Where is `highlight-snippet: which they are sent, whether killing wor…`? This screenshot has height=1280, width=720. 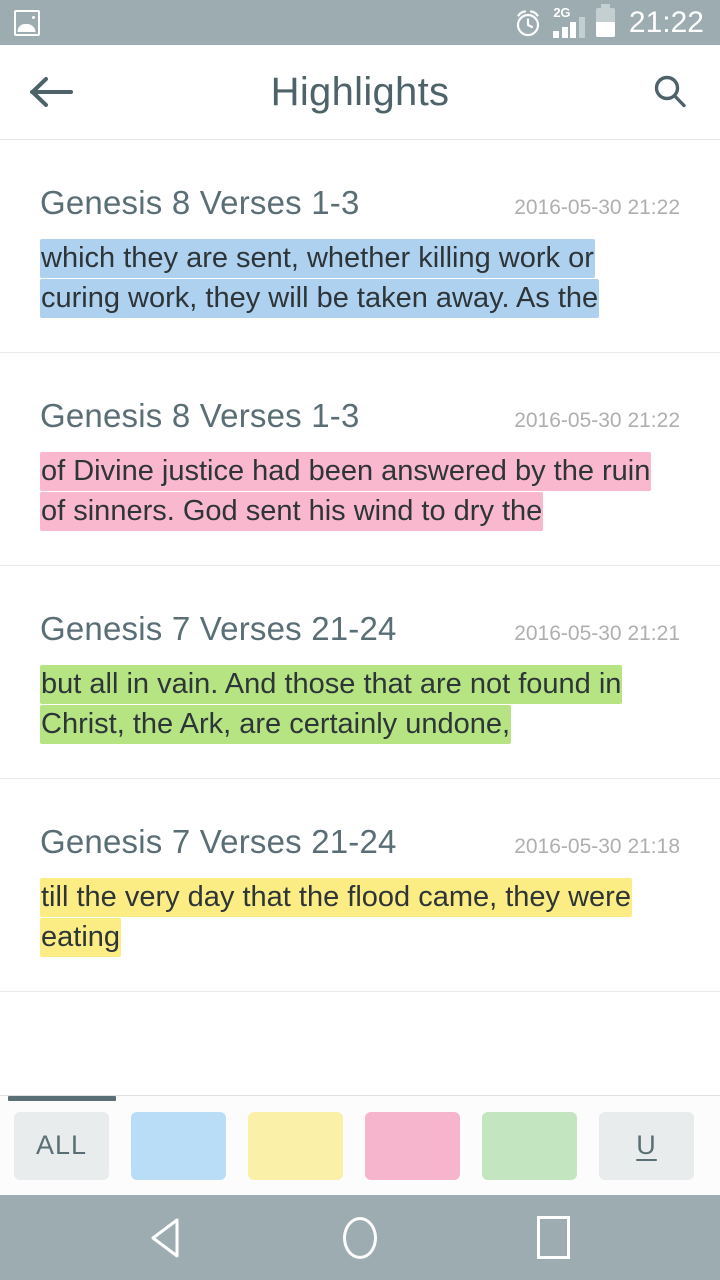
highlight-snippet: which they are sent, whether killing wor… is located at coordinates (349, 278).